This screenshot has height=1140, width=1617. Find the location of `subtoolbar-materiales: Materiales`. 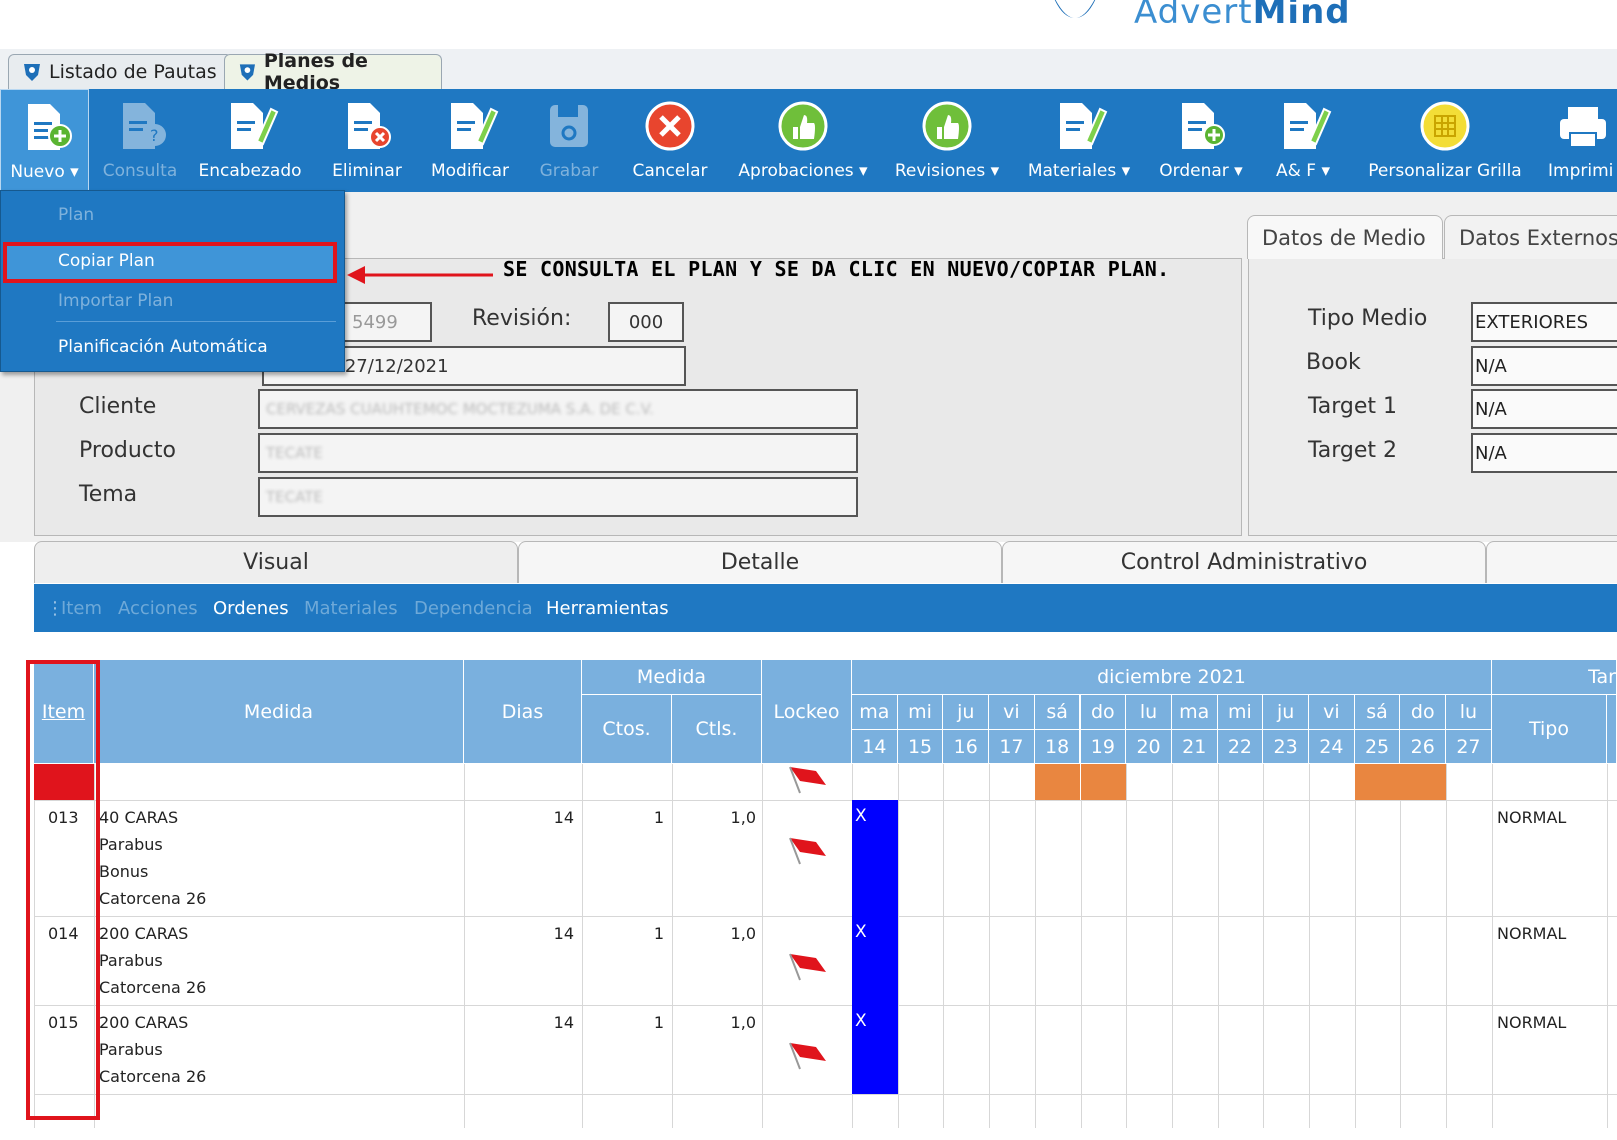

subtoolbar-materiales: Materiales is located at coordinates (351, 608).